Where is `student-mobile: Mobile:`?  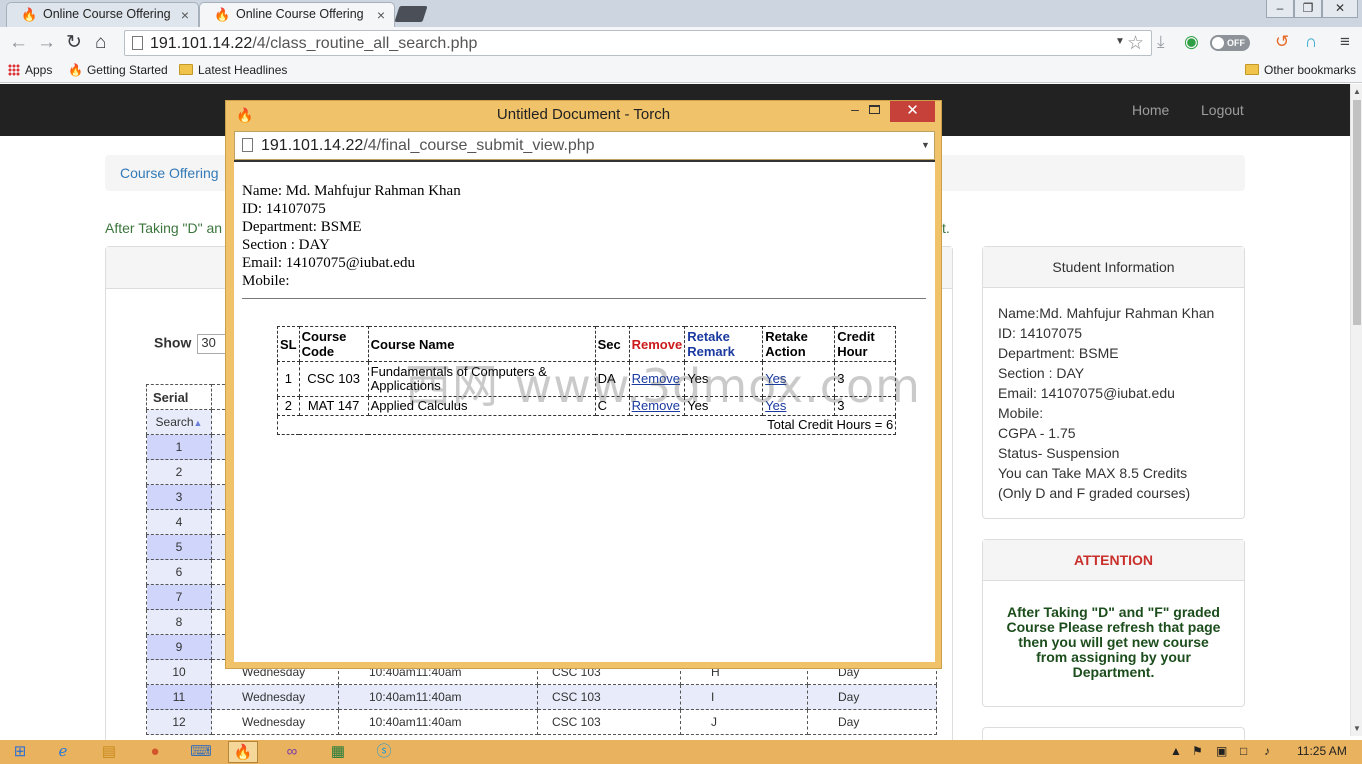
student-mobile: Mobile: is located at coordinates (1021, 413).